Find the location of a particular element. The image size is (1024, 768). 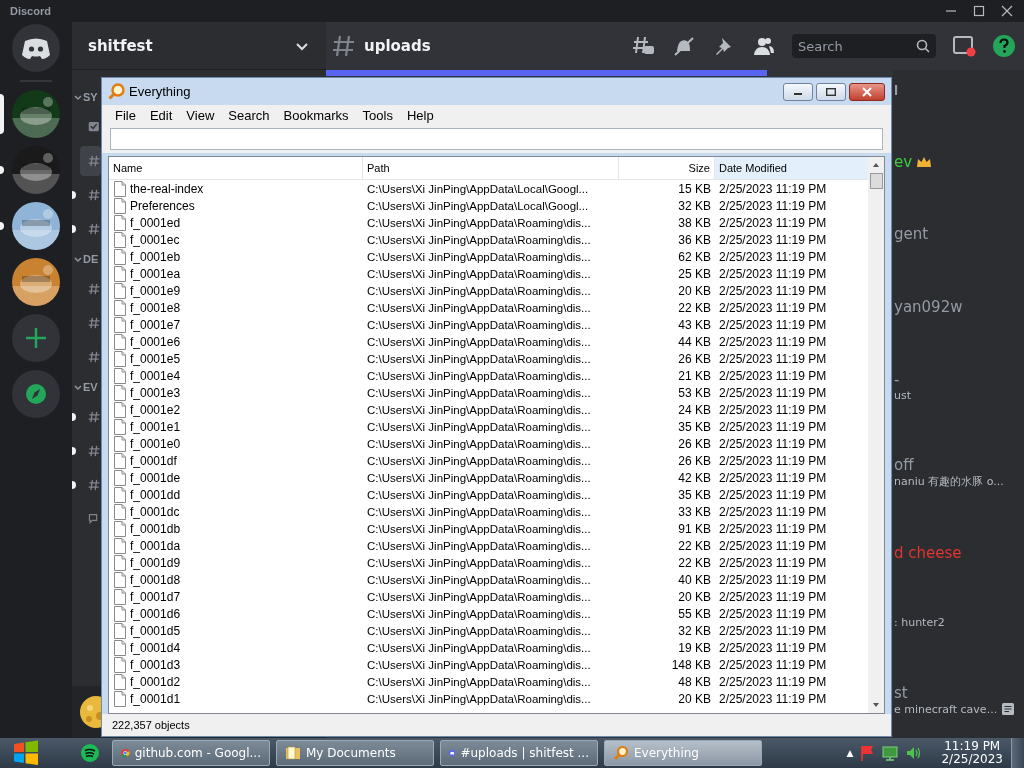

flag-icon is located at coordinates (867, 753).